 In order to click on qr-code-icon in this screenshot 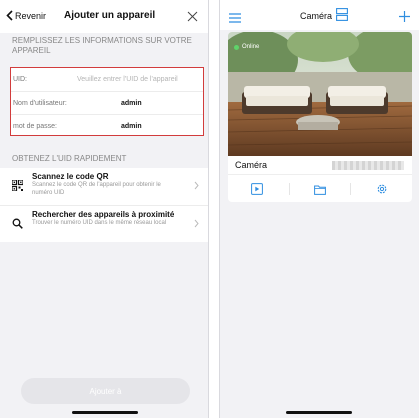, I will do `click(17, 187)`.